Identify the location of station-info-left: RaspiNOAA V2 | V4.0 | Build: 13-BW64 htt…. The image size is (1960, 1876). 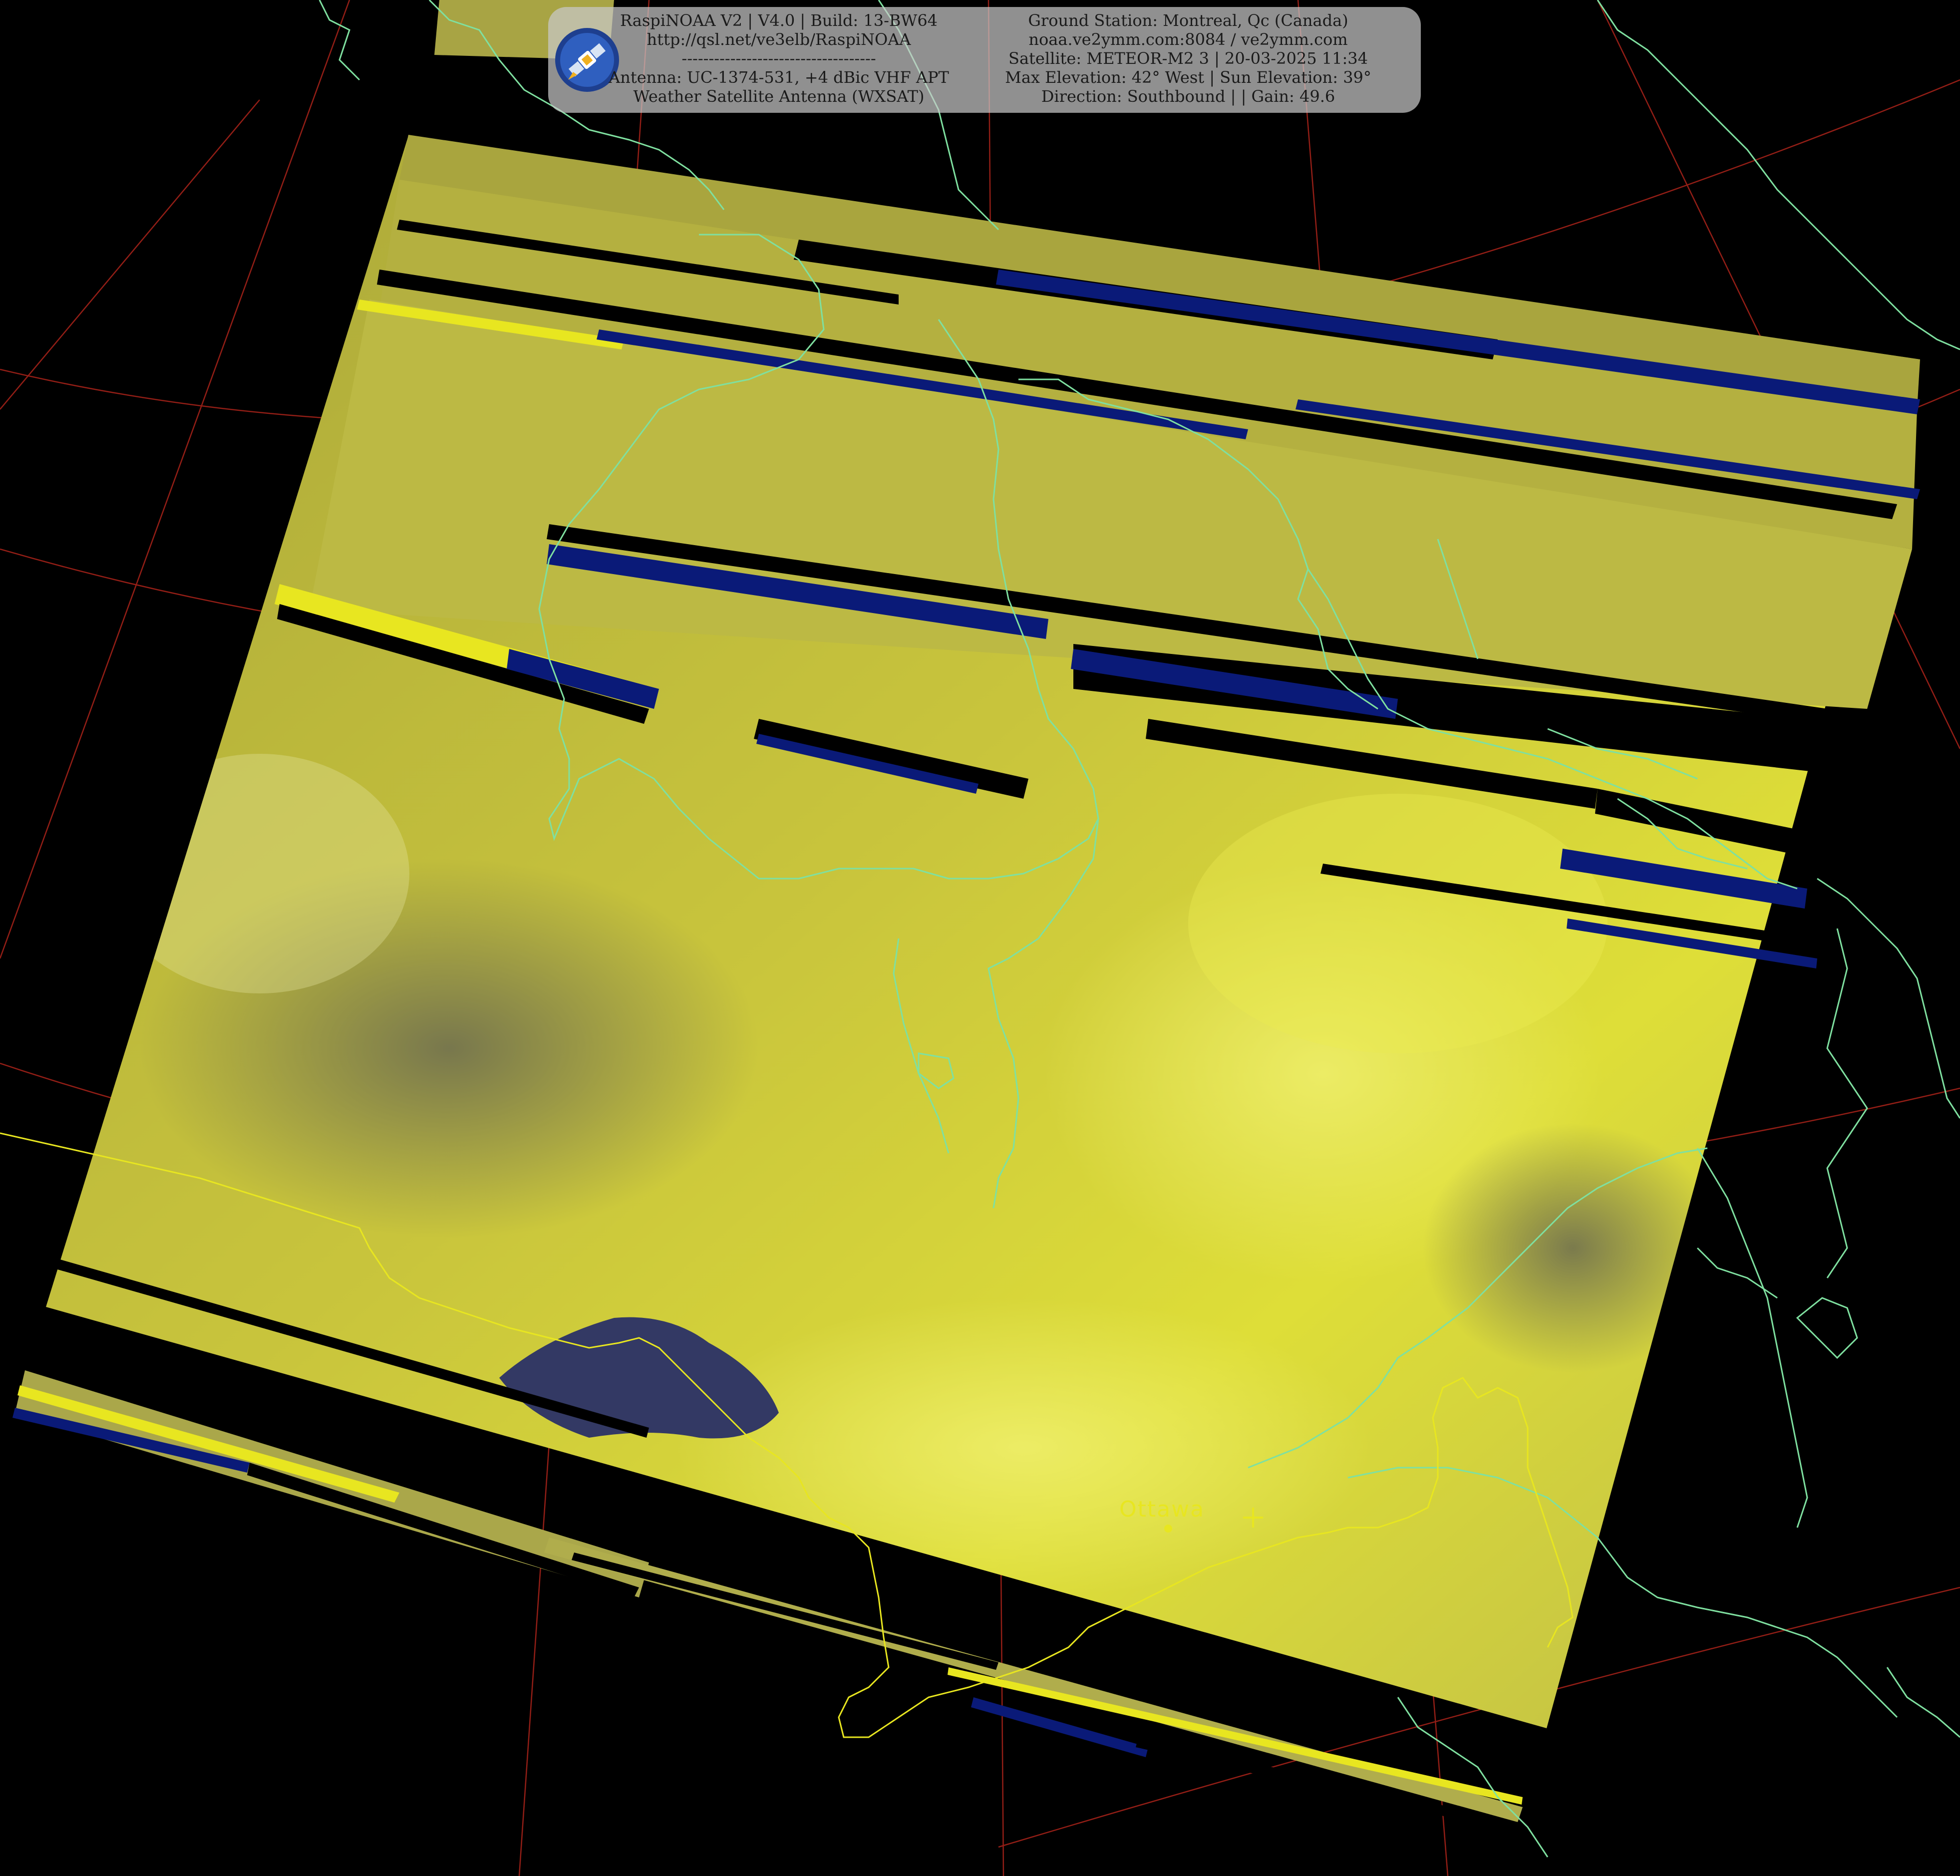
(779, 58).